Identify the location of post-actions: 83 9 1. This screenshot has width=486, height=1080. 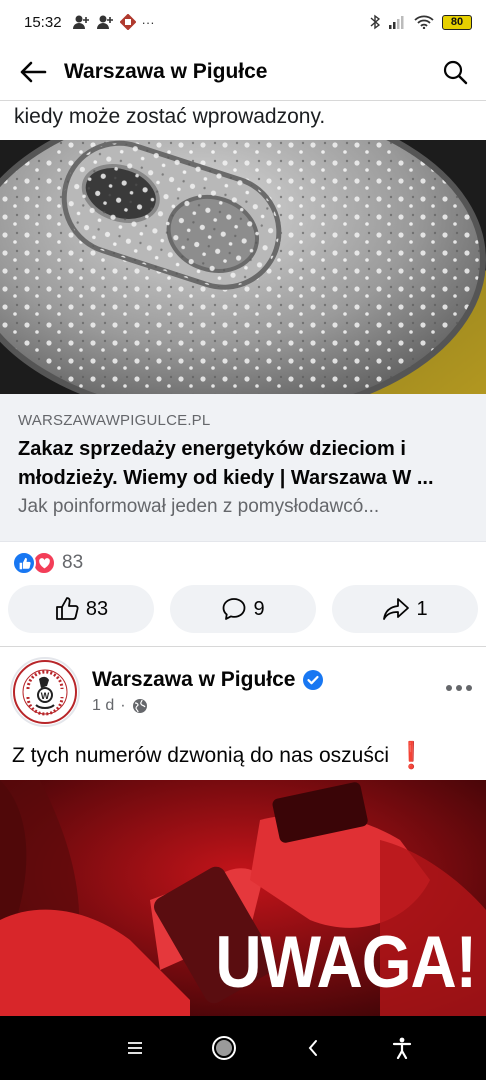
(243, 609).